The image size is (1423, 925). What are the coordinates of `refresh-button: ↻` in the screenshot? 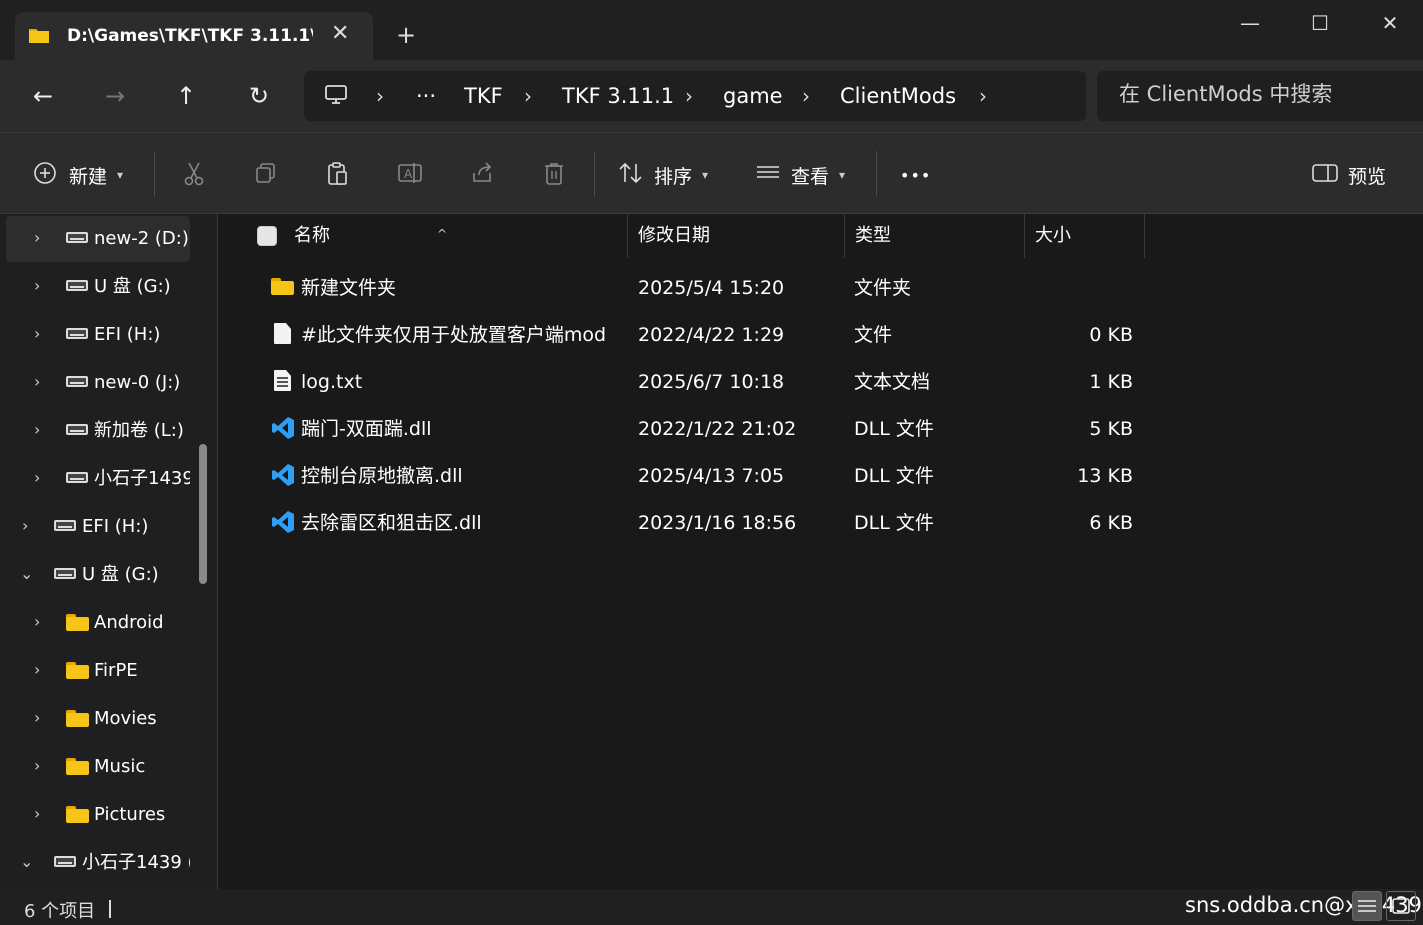 It's located at (259, 96).